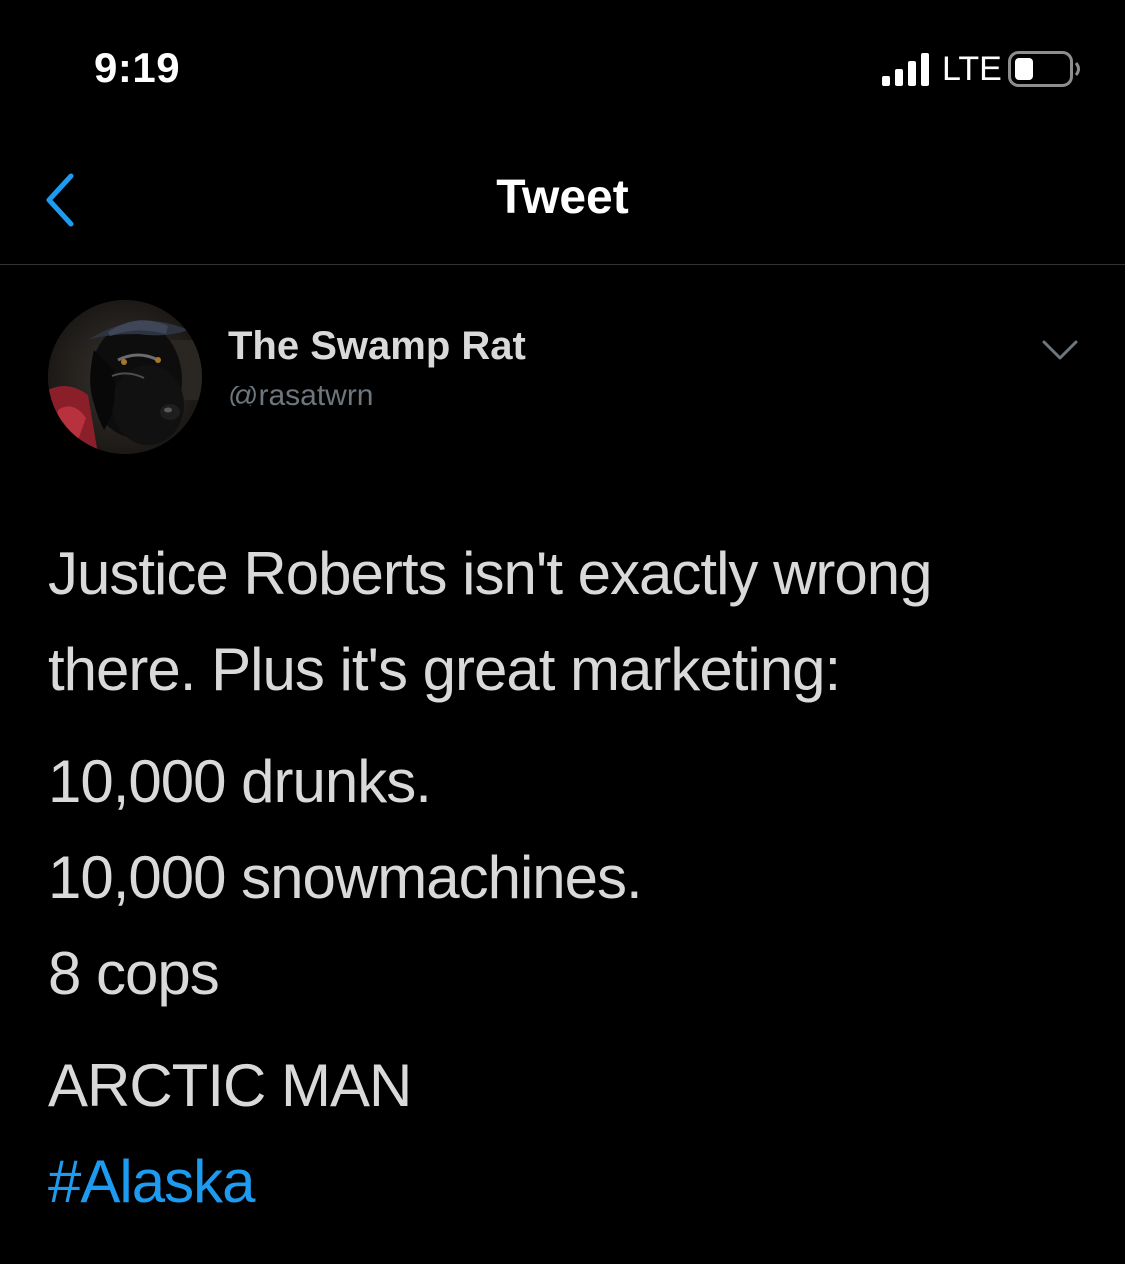  What do you see at coordinates (134, 973) in the screenshot?
I see `tweet-line: 8 cops` at bounding box center [134, 973].